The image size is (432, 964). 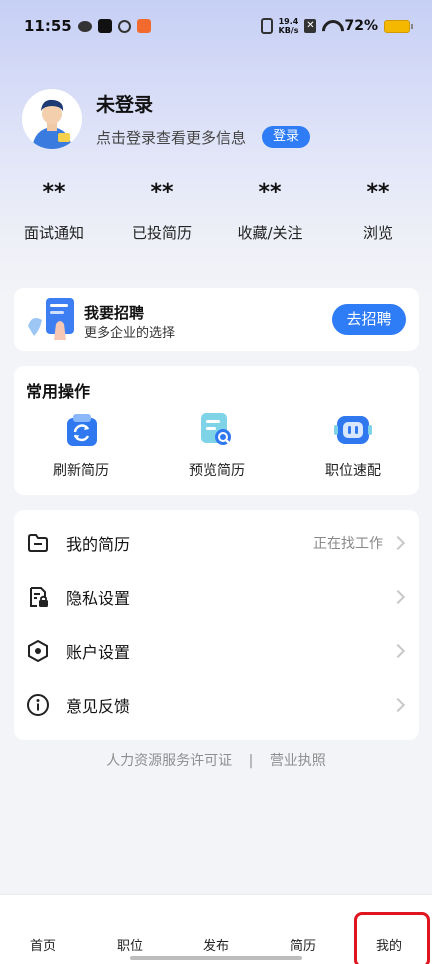 What do you see at coordinates (84, 26) in the screenshot?
I see `wechat-icon` at bounding box center [84, 26].